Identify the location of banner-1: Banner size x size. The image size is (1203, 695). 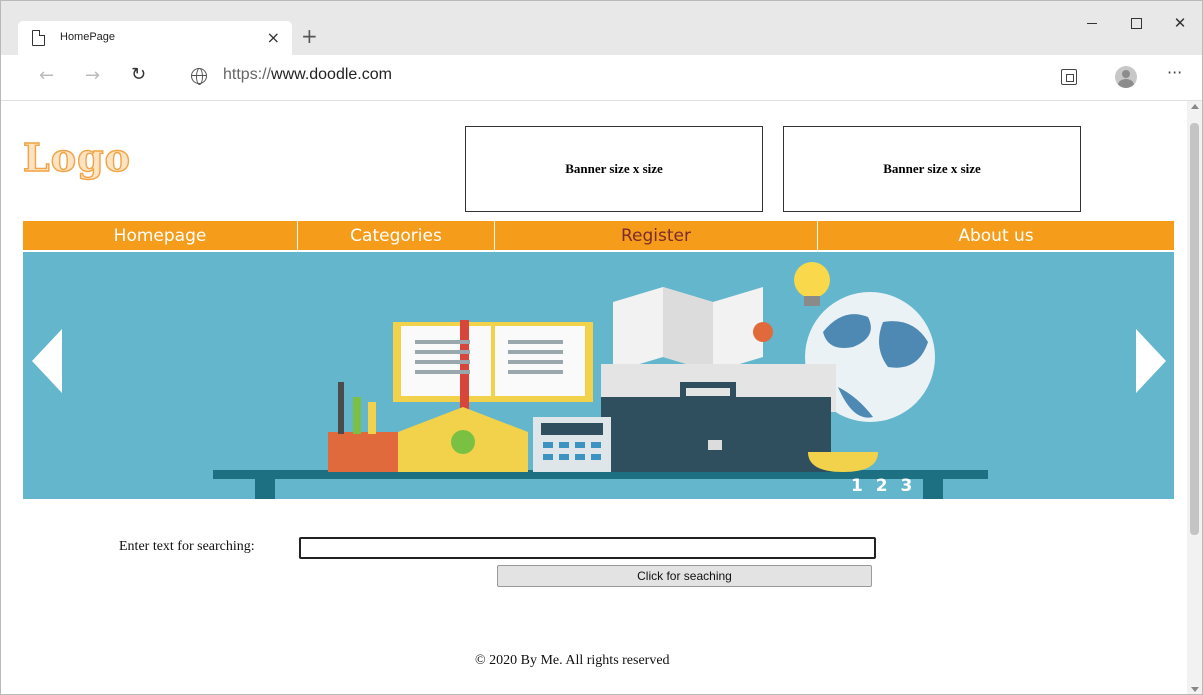
(614, 169).